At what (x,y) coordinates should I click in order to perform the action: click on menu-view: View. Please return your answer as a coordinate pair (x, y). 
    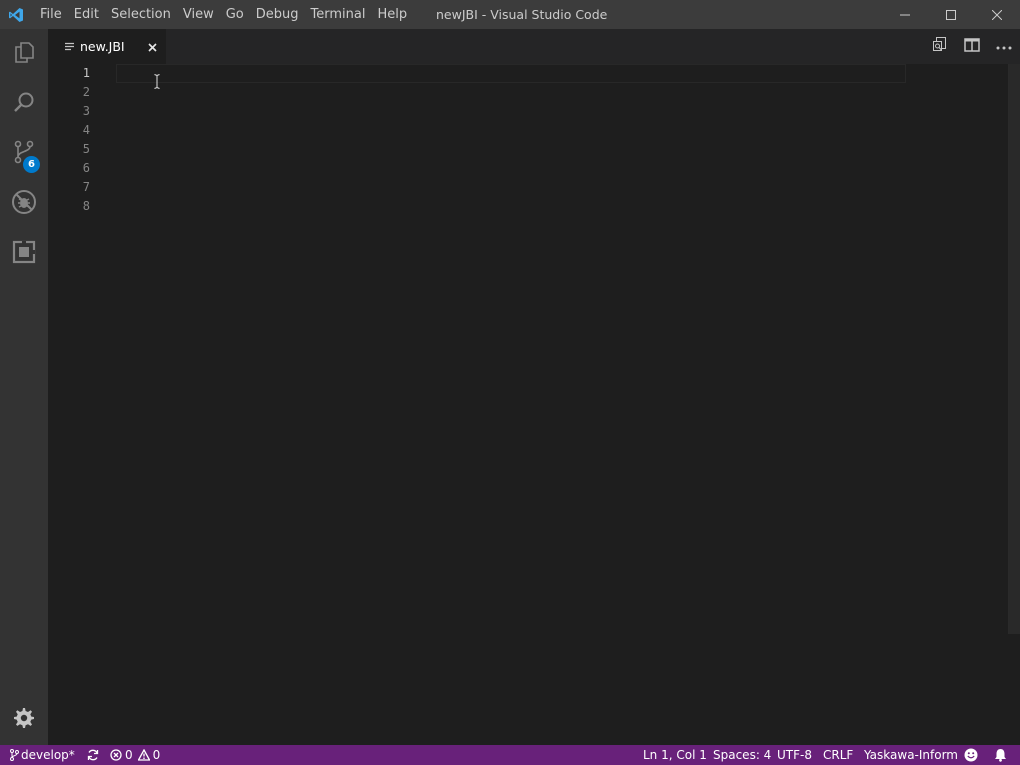
    Looking at the image, I should click on (198, 14).